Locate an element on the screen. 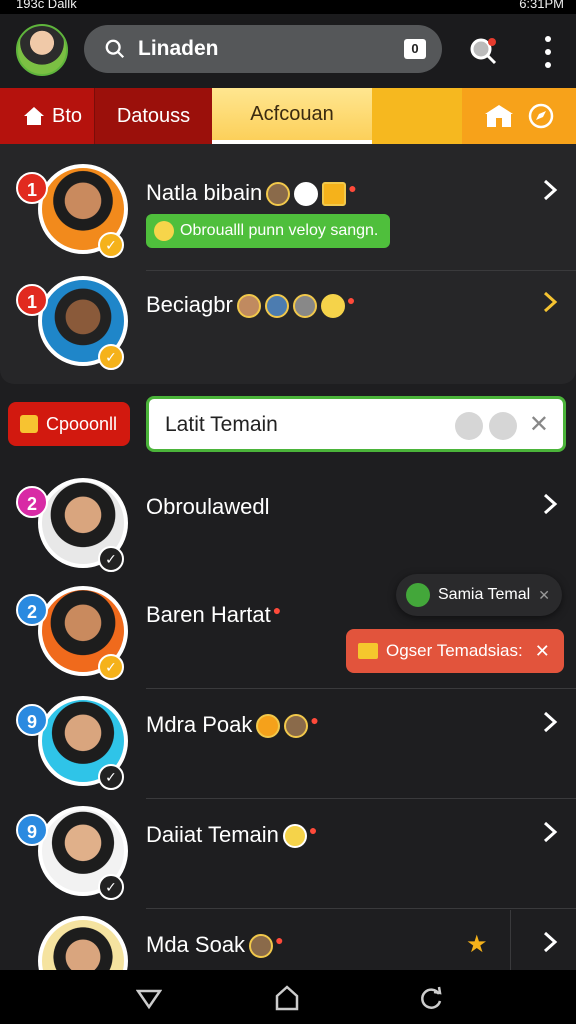  category-pill: Cpooonll is located at coordinates (69, 424).